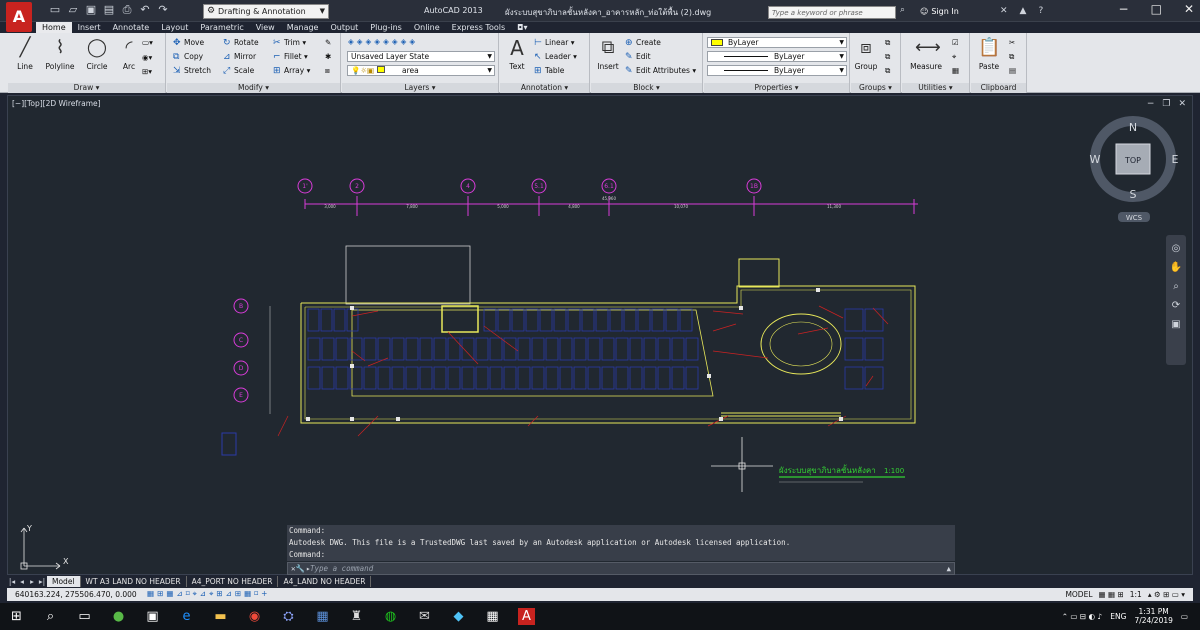  Describe the element at coordinates (1111, 594) in the screenshot. I see `quick-view-icons: ▦ ▦ ⊞` at that location.